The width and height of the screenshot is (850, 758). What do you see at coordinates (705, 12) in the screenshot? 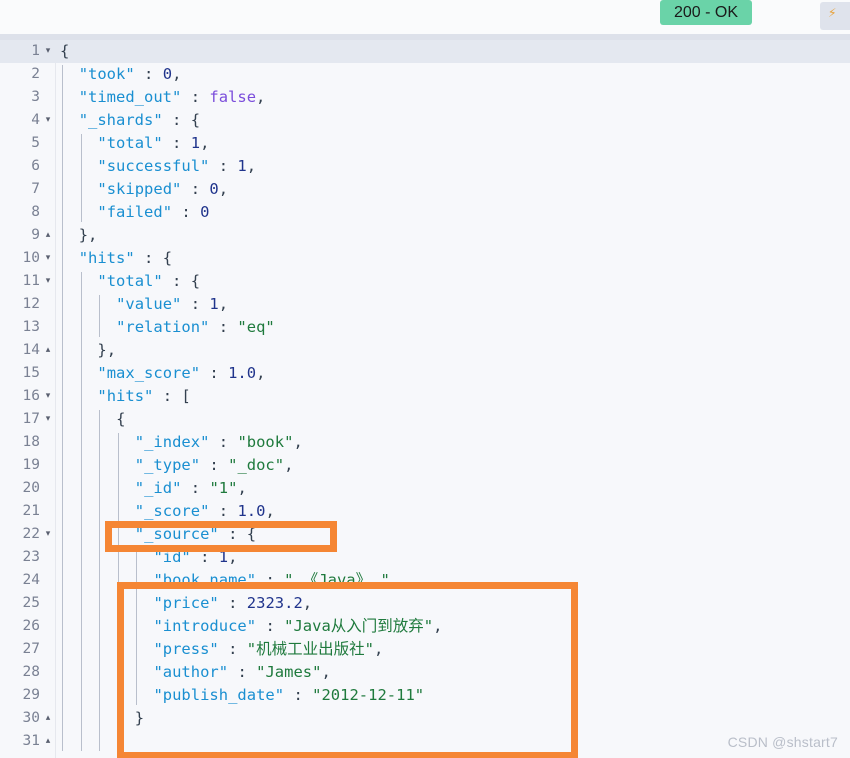
I see `status-badge: 200 - OK` at bounding box center [705, 12].